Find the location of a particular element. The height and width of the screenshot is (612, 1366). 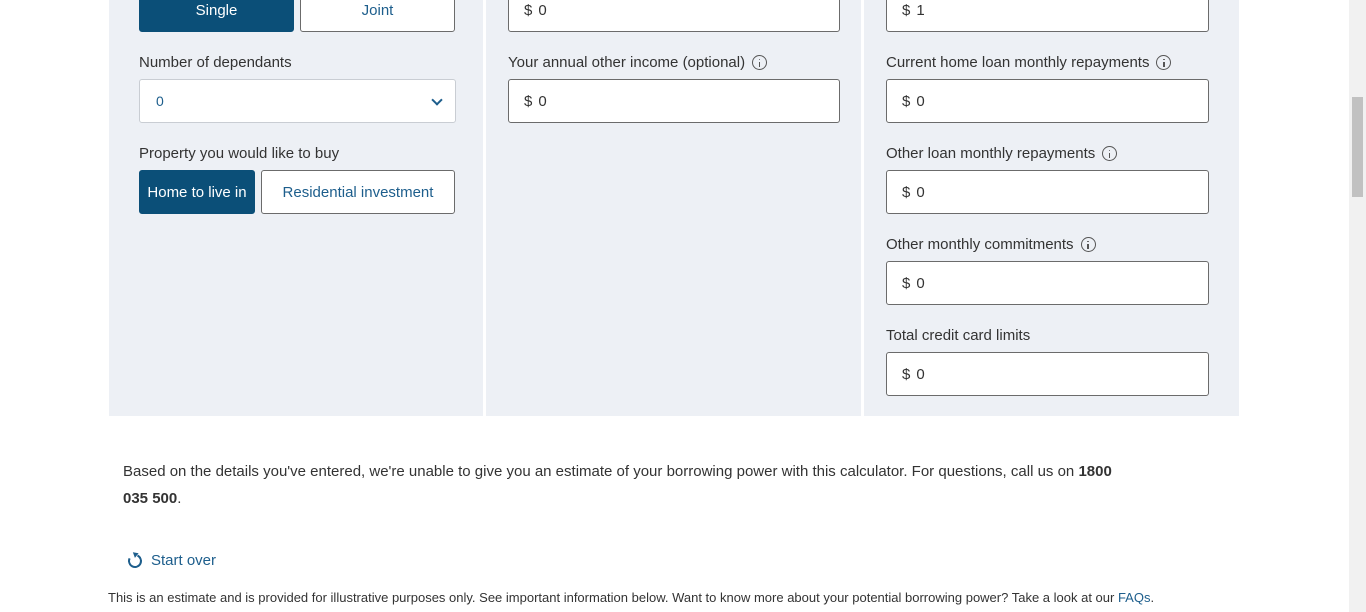

joint-button: Joint is located at coordinates (377, 16).